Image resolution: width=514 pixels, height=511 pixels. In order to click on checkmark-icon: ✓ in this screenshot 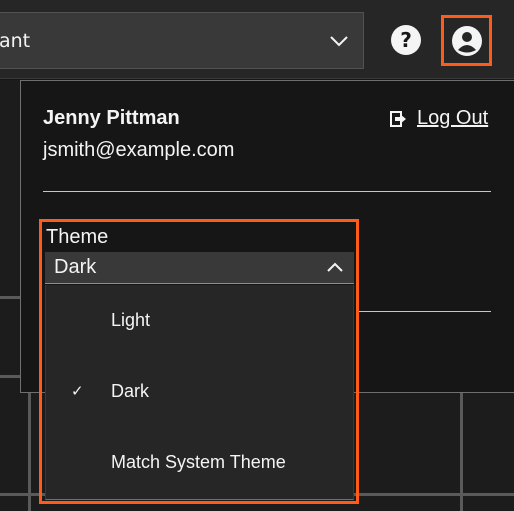, I will do `click(77, 391)`.